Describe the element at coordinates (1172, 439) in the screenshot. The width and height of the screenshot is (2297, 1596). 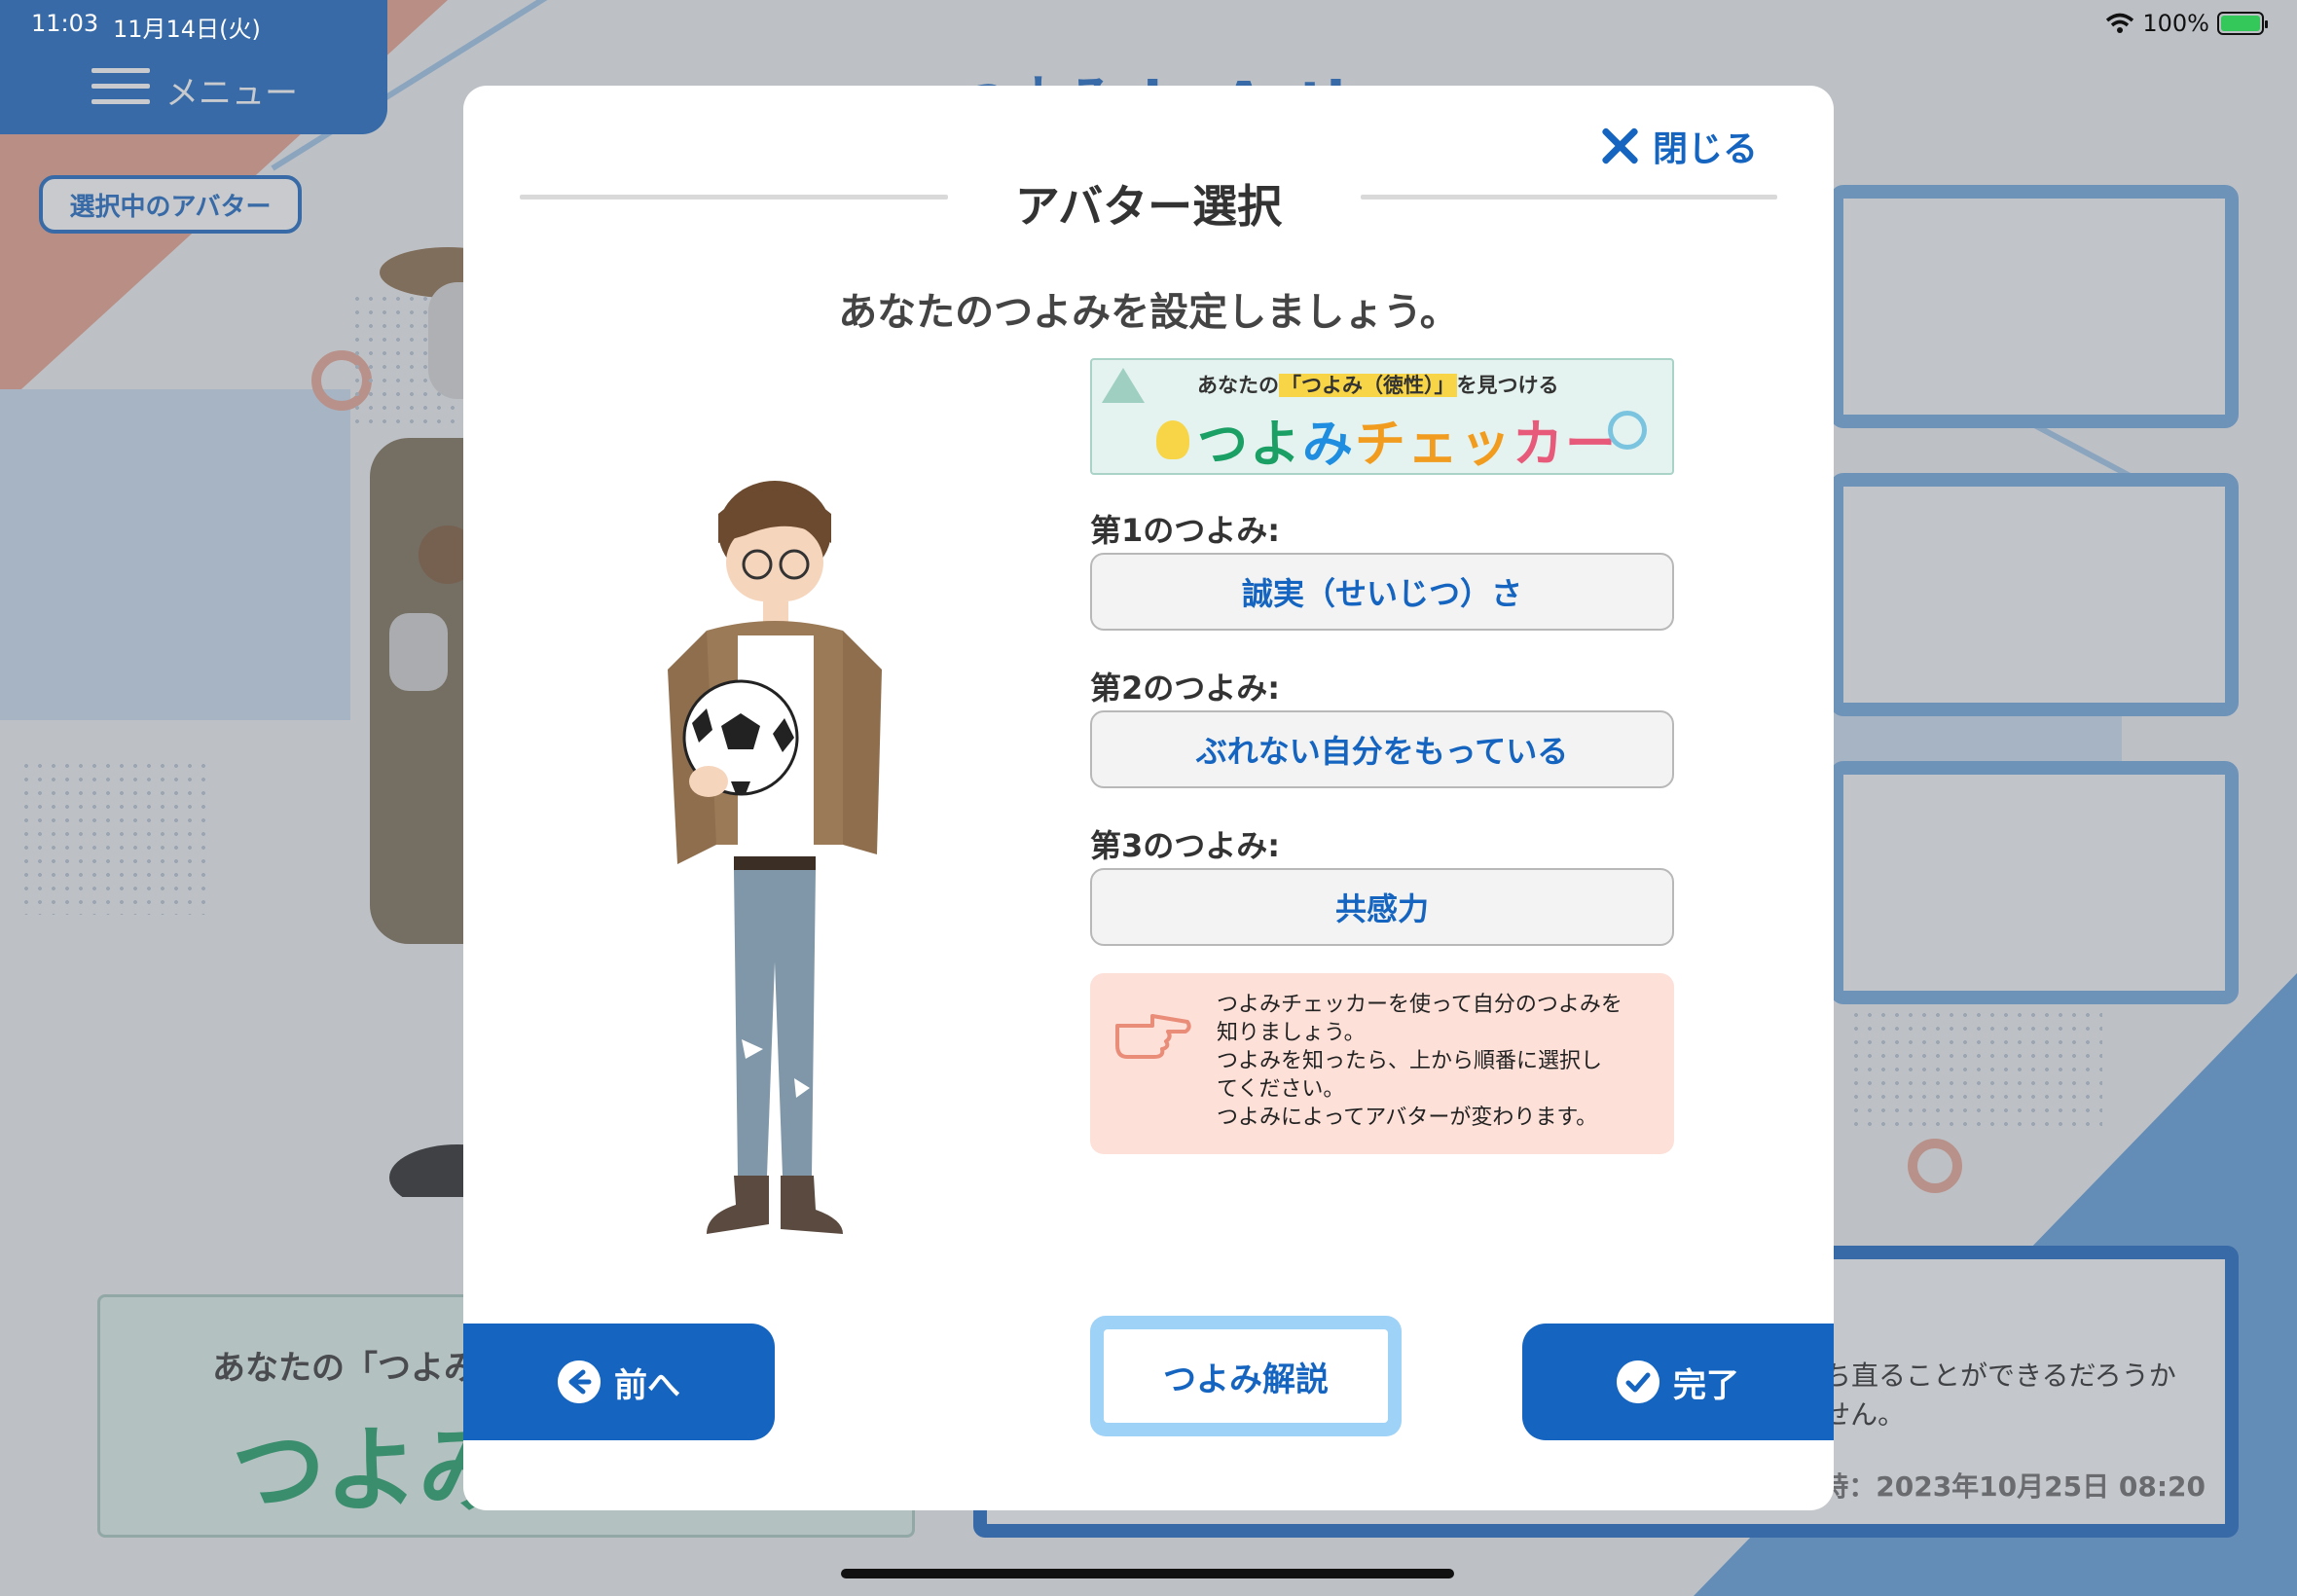
I see `bulb-icon` at that location.